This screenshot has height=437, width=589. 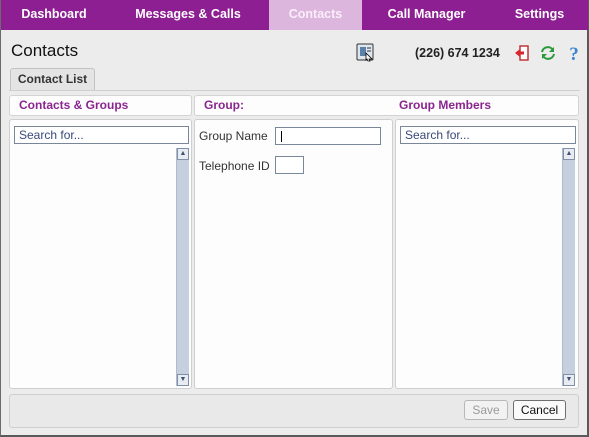 What do you see at coordinates (182, 267) in the screenshot?
I see `contacts-scrollbar: ▲ ▼` at bounding box center [182, 267].